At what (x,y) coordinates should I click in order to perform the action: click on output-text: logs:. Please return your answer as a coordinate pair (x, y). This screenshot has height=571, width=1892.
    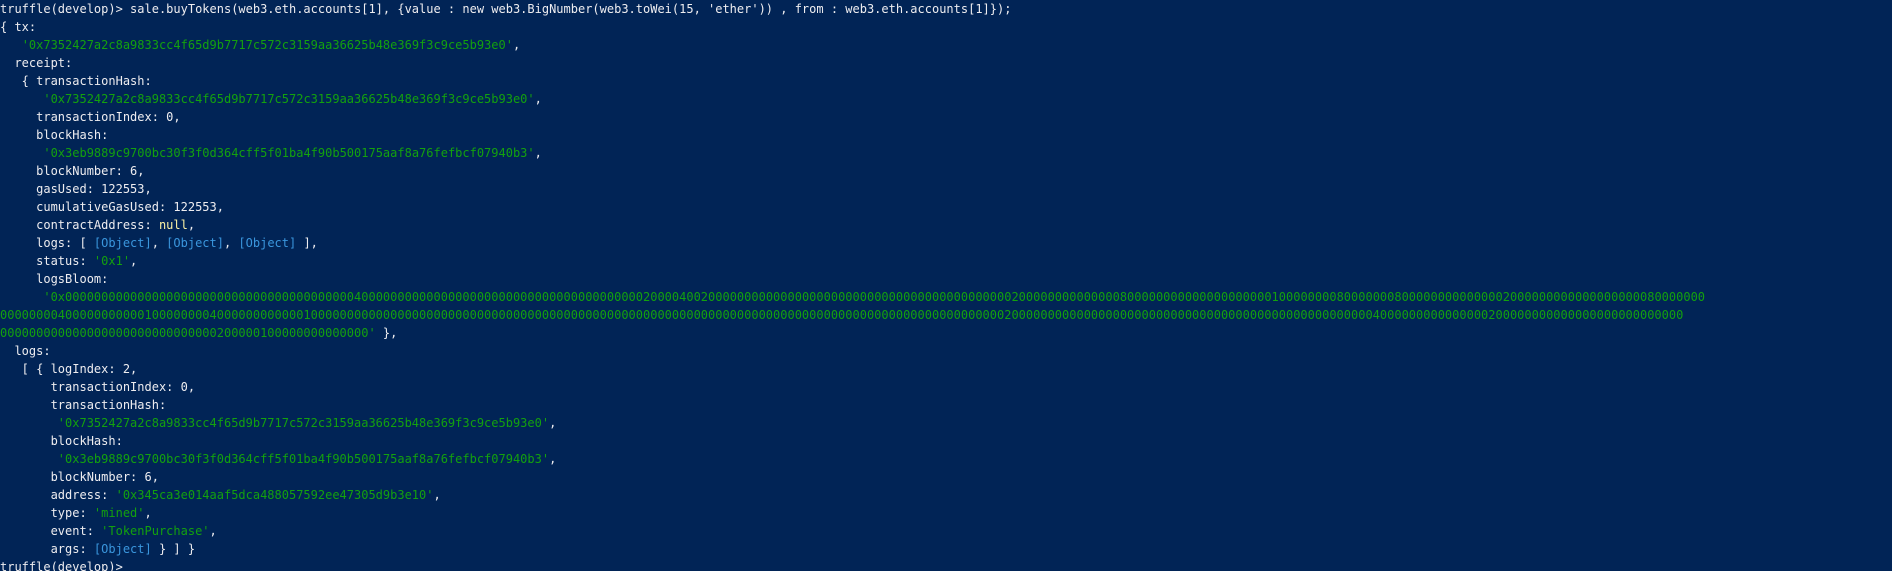
    Looking at the image, I should click on (25, 351).